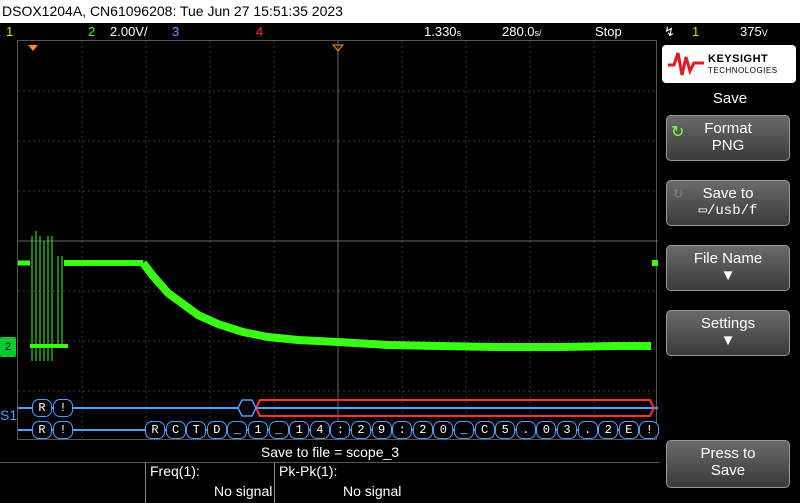 This screenshot has width=800, height=503. I want to click on trigger-position-marker, so click(33, 48).